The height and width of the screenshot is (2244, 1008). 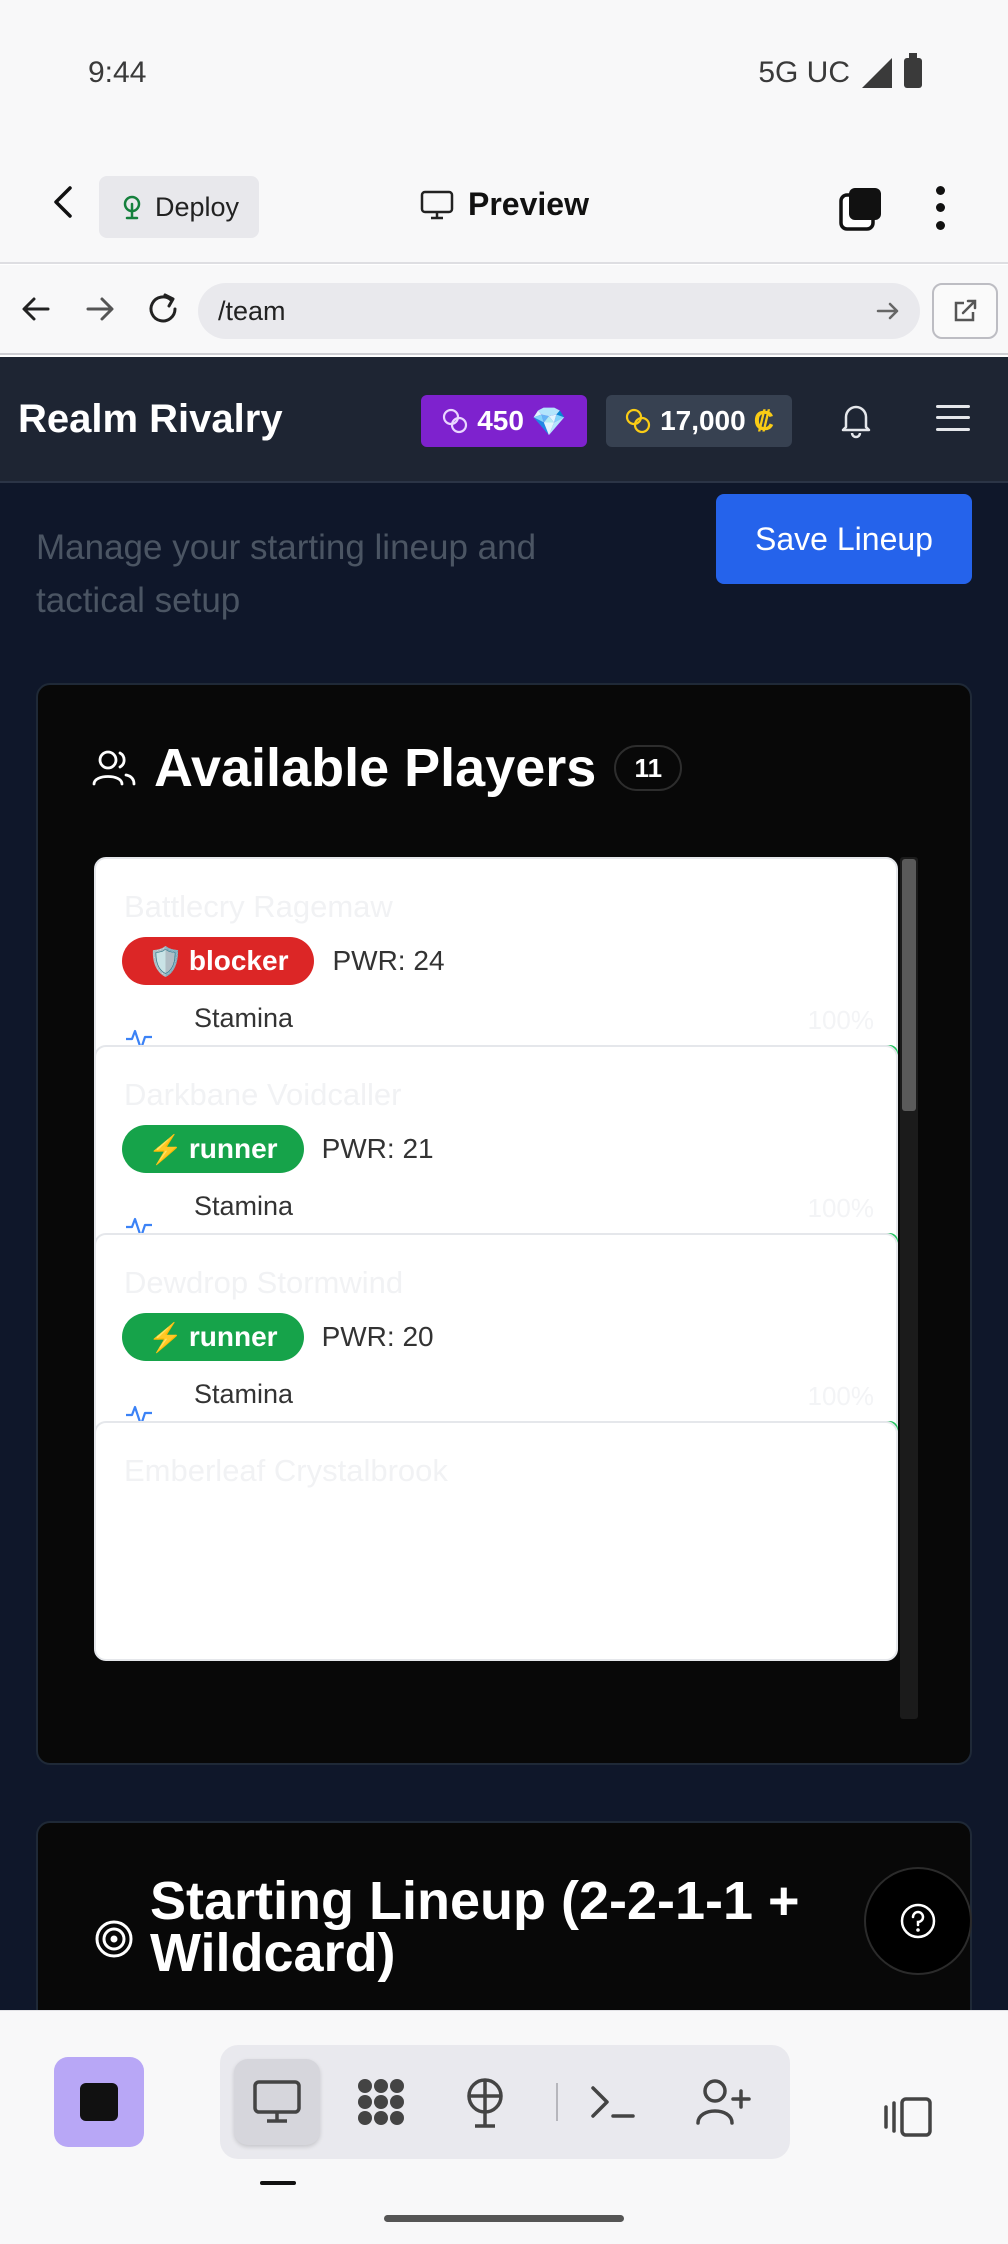 I want to click on app-toolbar: Deploy Preview, so click(x=504, y=202).